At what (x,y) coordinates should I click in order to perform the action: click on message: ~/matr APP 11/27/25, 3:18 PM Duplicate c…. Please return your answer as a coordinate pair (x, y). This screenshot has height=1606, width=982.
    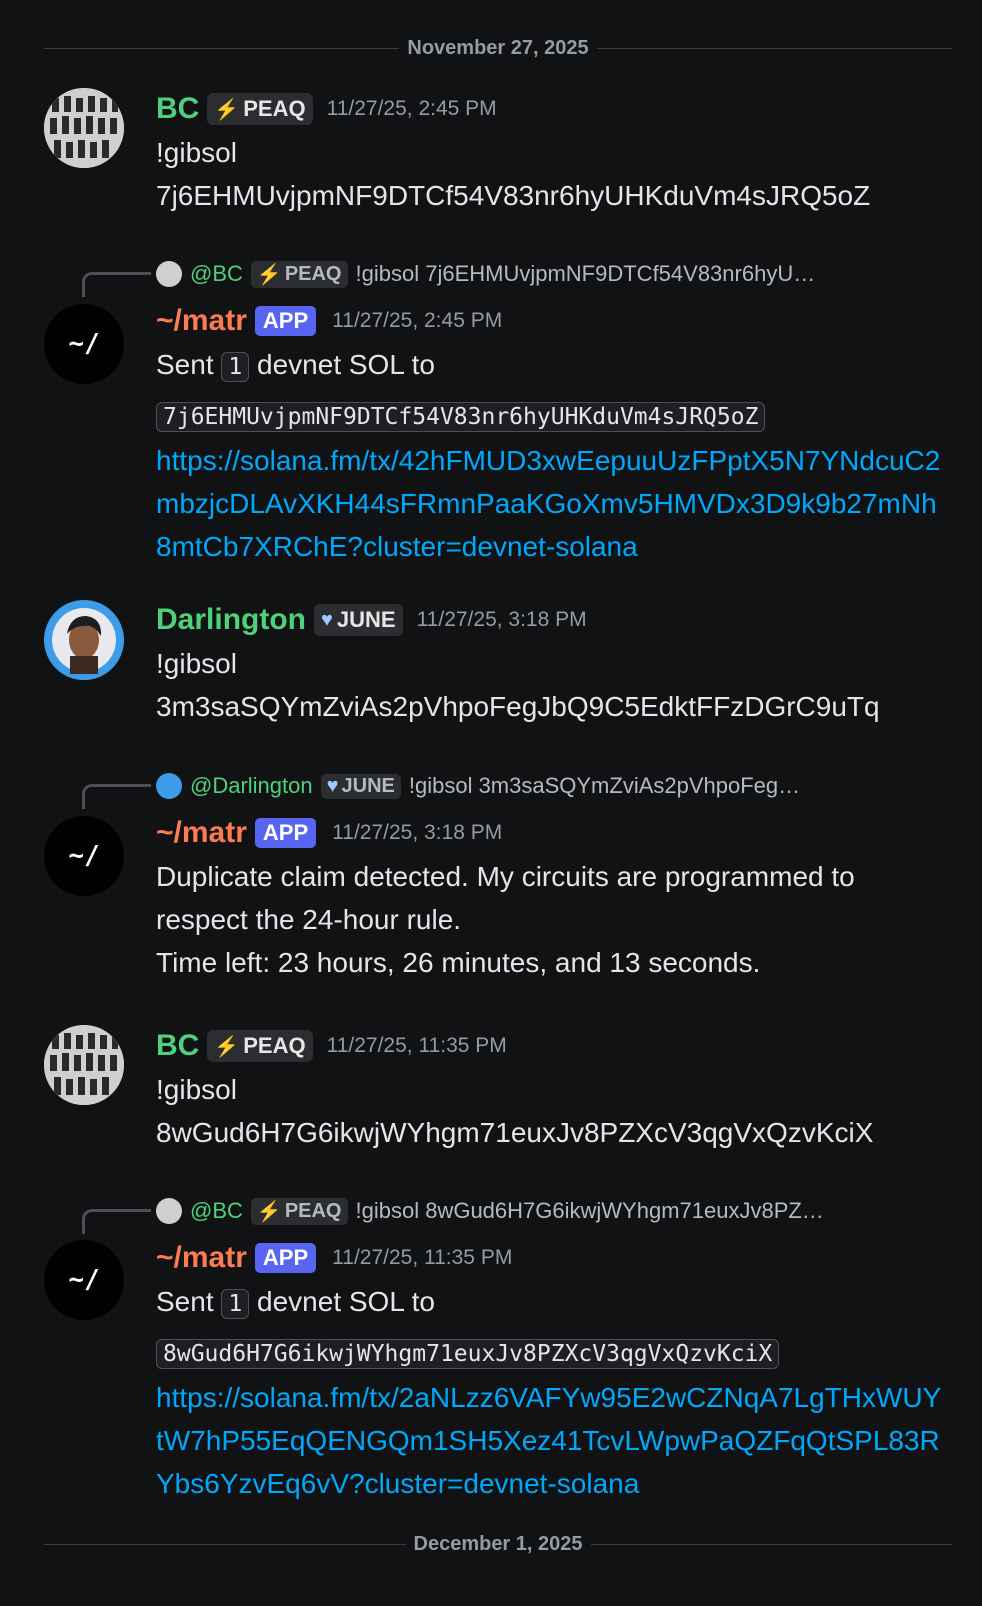
    Looking at the image, I should click on (549, 899).